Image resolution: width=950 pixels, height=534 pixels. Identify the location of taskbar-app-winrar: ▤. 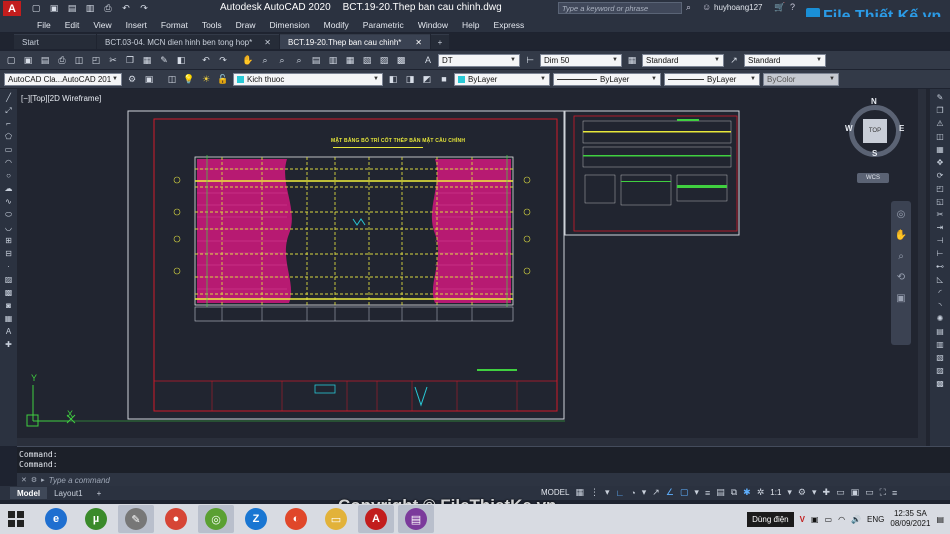
(416, 519).